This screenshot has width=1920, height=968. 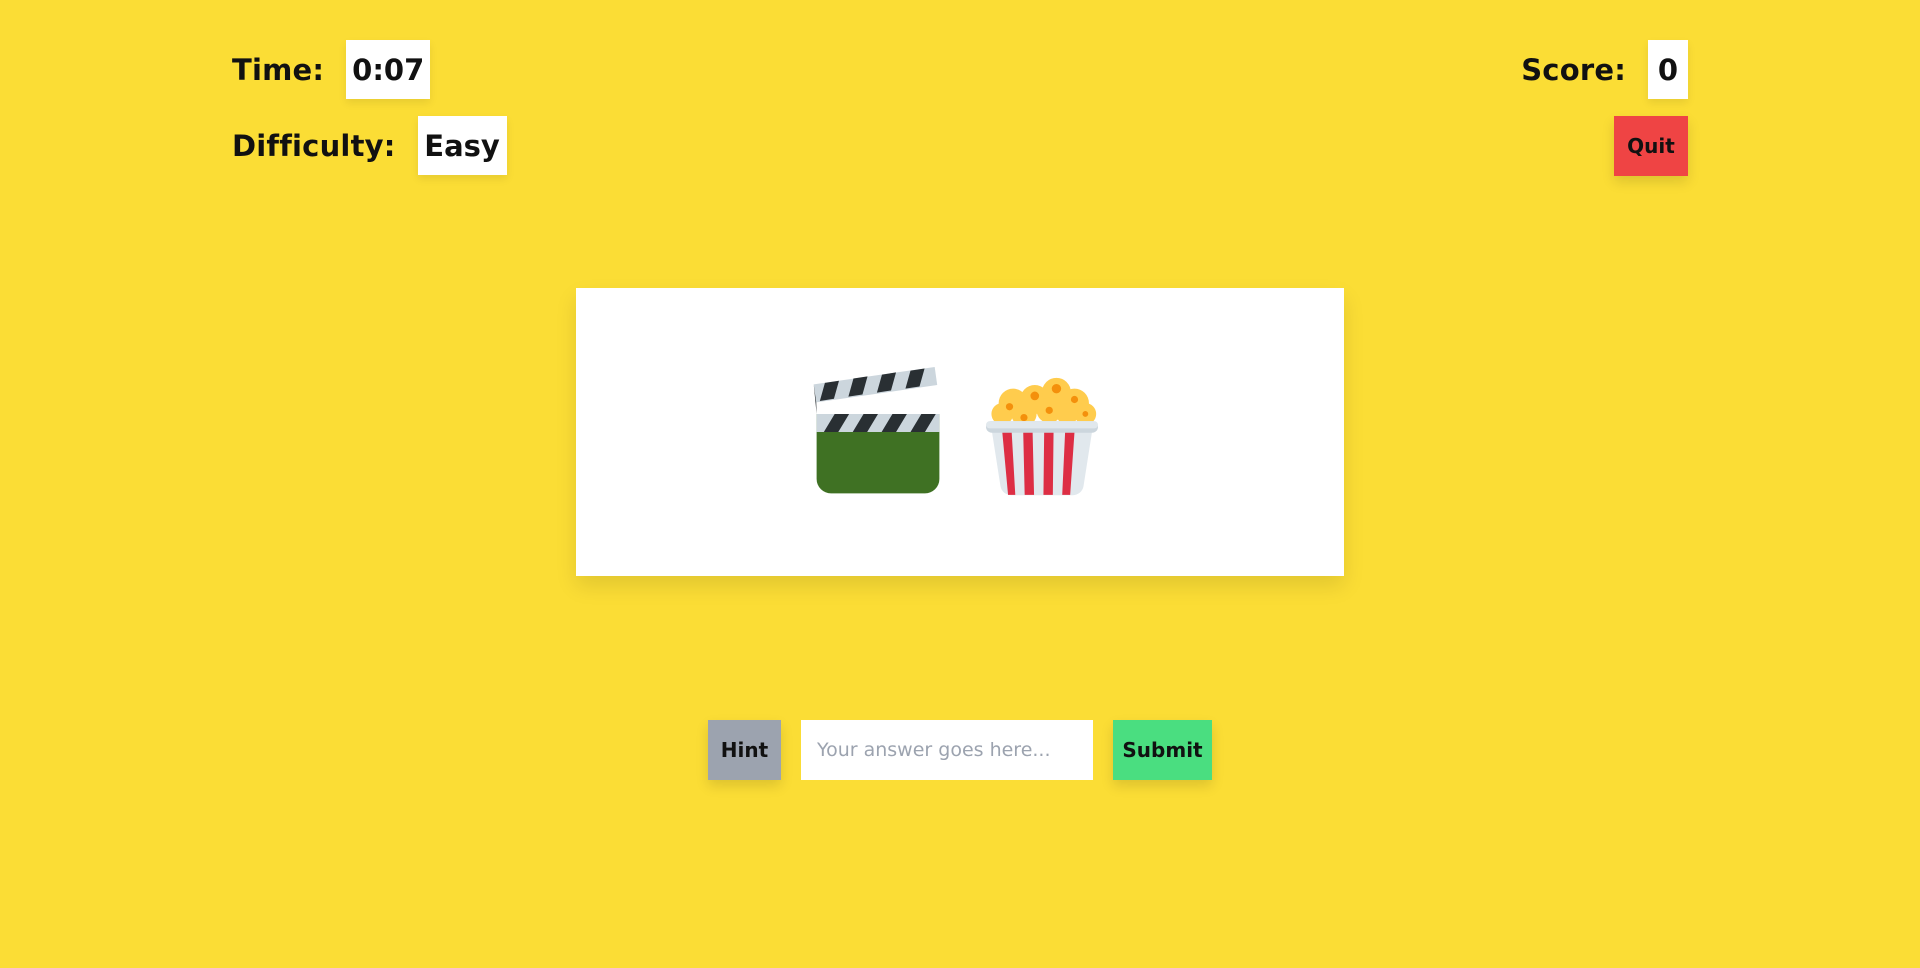 I want to click on answer-input, so click(x=947, y=750).